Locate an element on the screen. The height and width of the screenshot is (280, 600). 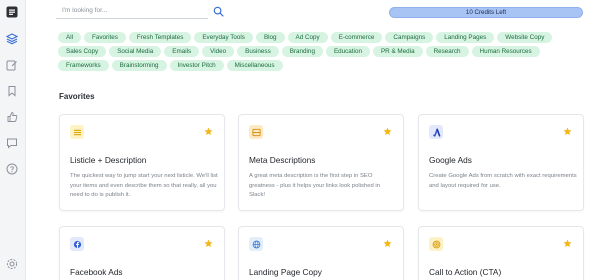
logo-icon is located at coordinates (12, 12).